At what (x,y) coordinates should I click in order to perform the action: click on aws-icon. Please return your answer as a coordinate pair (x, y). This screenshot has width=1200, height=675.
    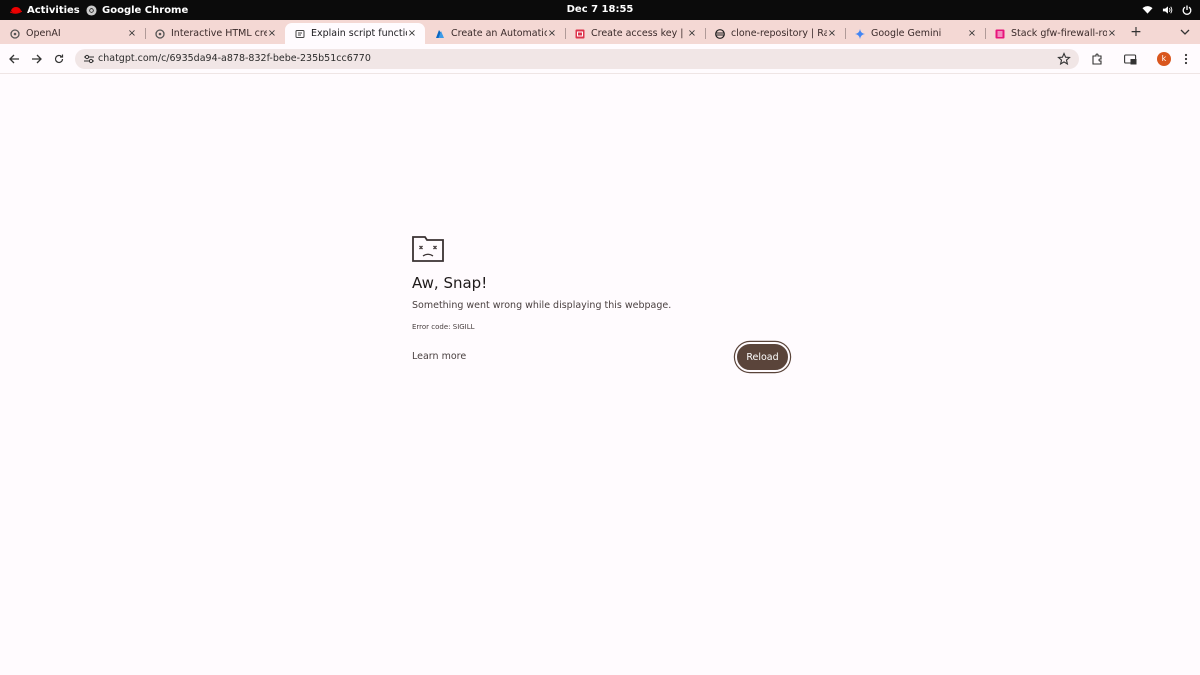
    Looking at the image, I should click on (580, 34).